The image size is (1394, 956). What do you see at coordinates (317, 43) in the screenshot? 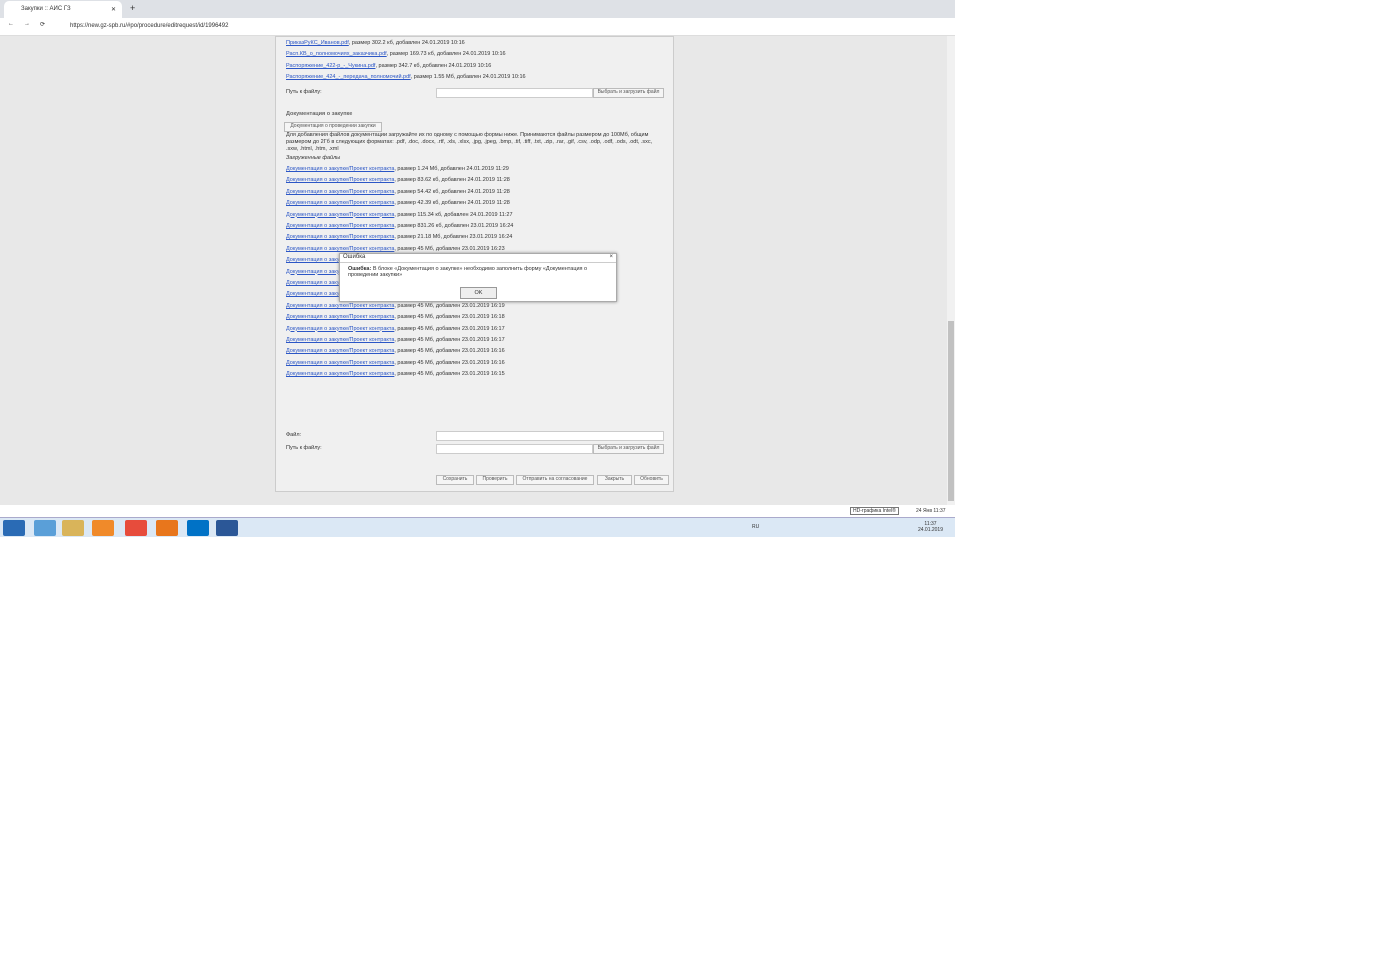
I see `file-link: ПриказРуКС_Иванов.pdf` at bounding box center [317, 43].